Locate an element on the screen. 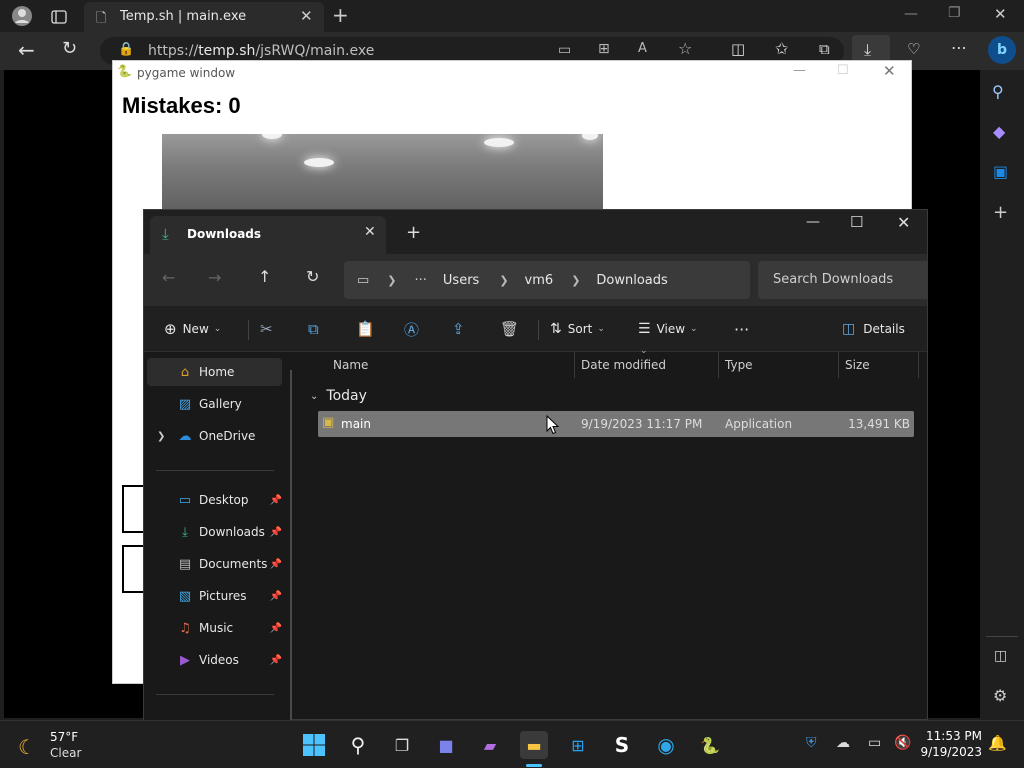 This screenshot has width=1024, height=768. breadcrumb-vm6: vm6 is located at coordinates (539, 280).